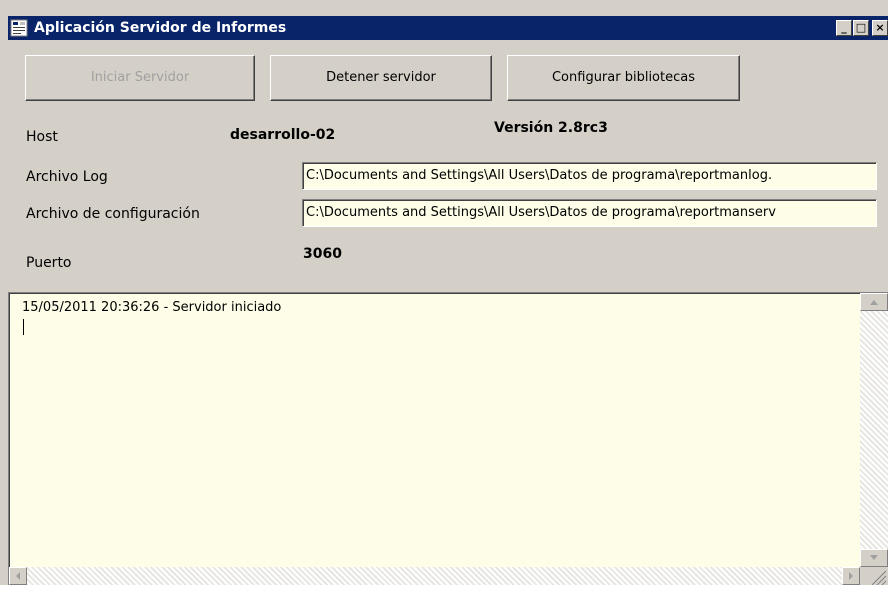  I want to click on resize-grip-icon, so click(879, 578).